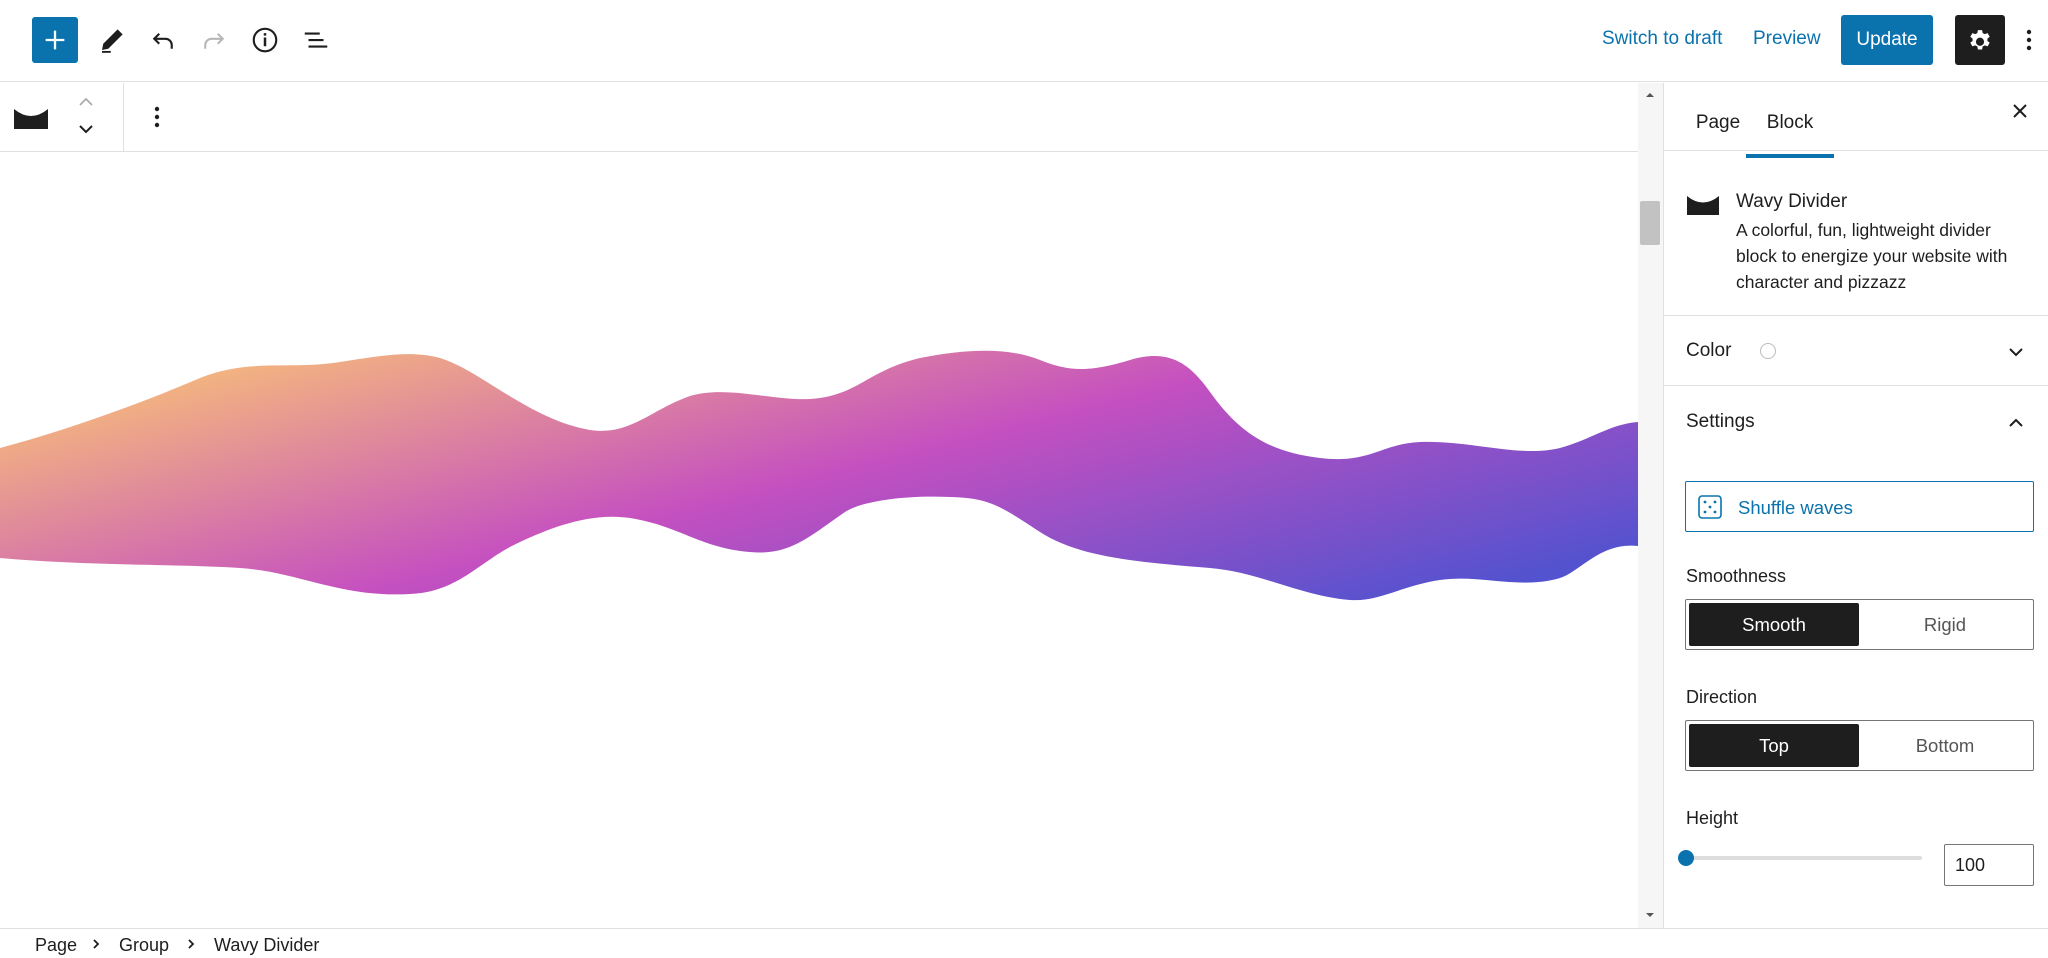  I want to click on undo-button, so click(163, 40).